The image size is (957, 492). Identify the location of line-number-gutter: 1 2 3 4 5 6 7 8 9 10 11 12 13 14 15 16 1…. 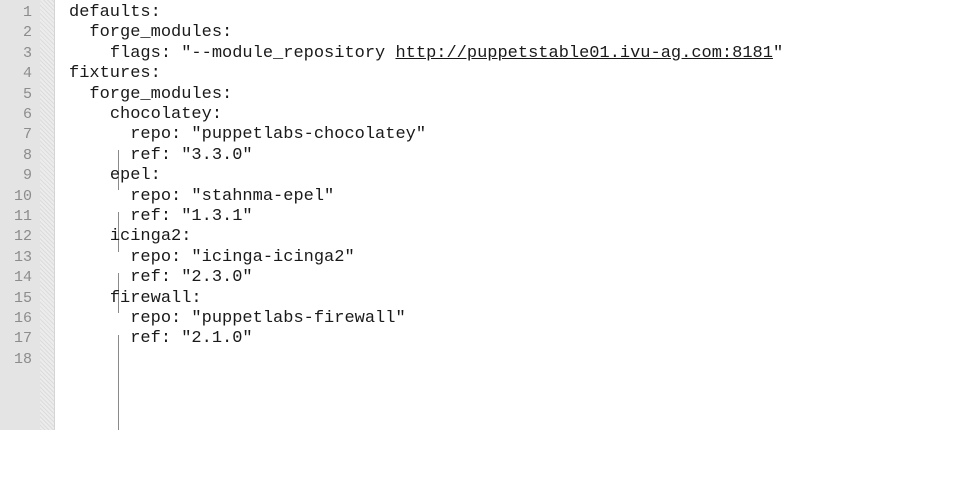
(27, 215).